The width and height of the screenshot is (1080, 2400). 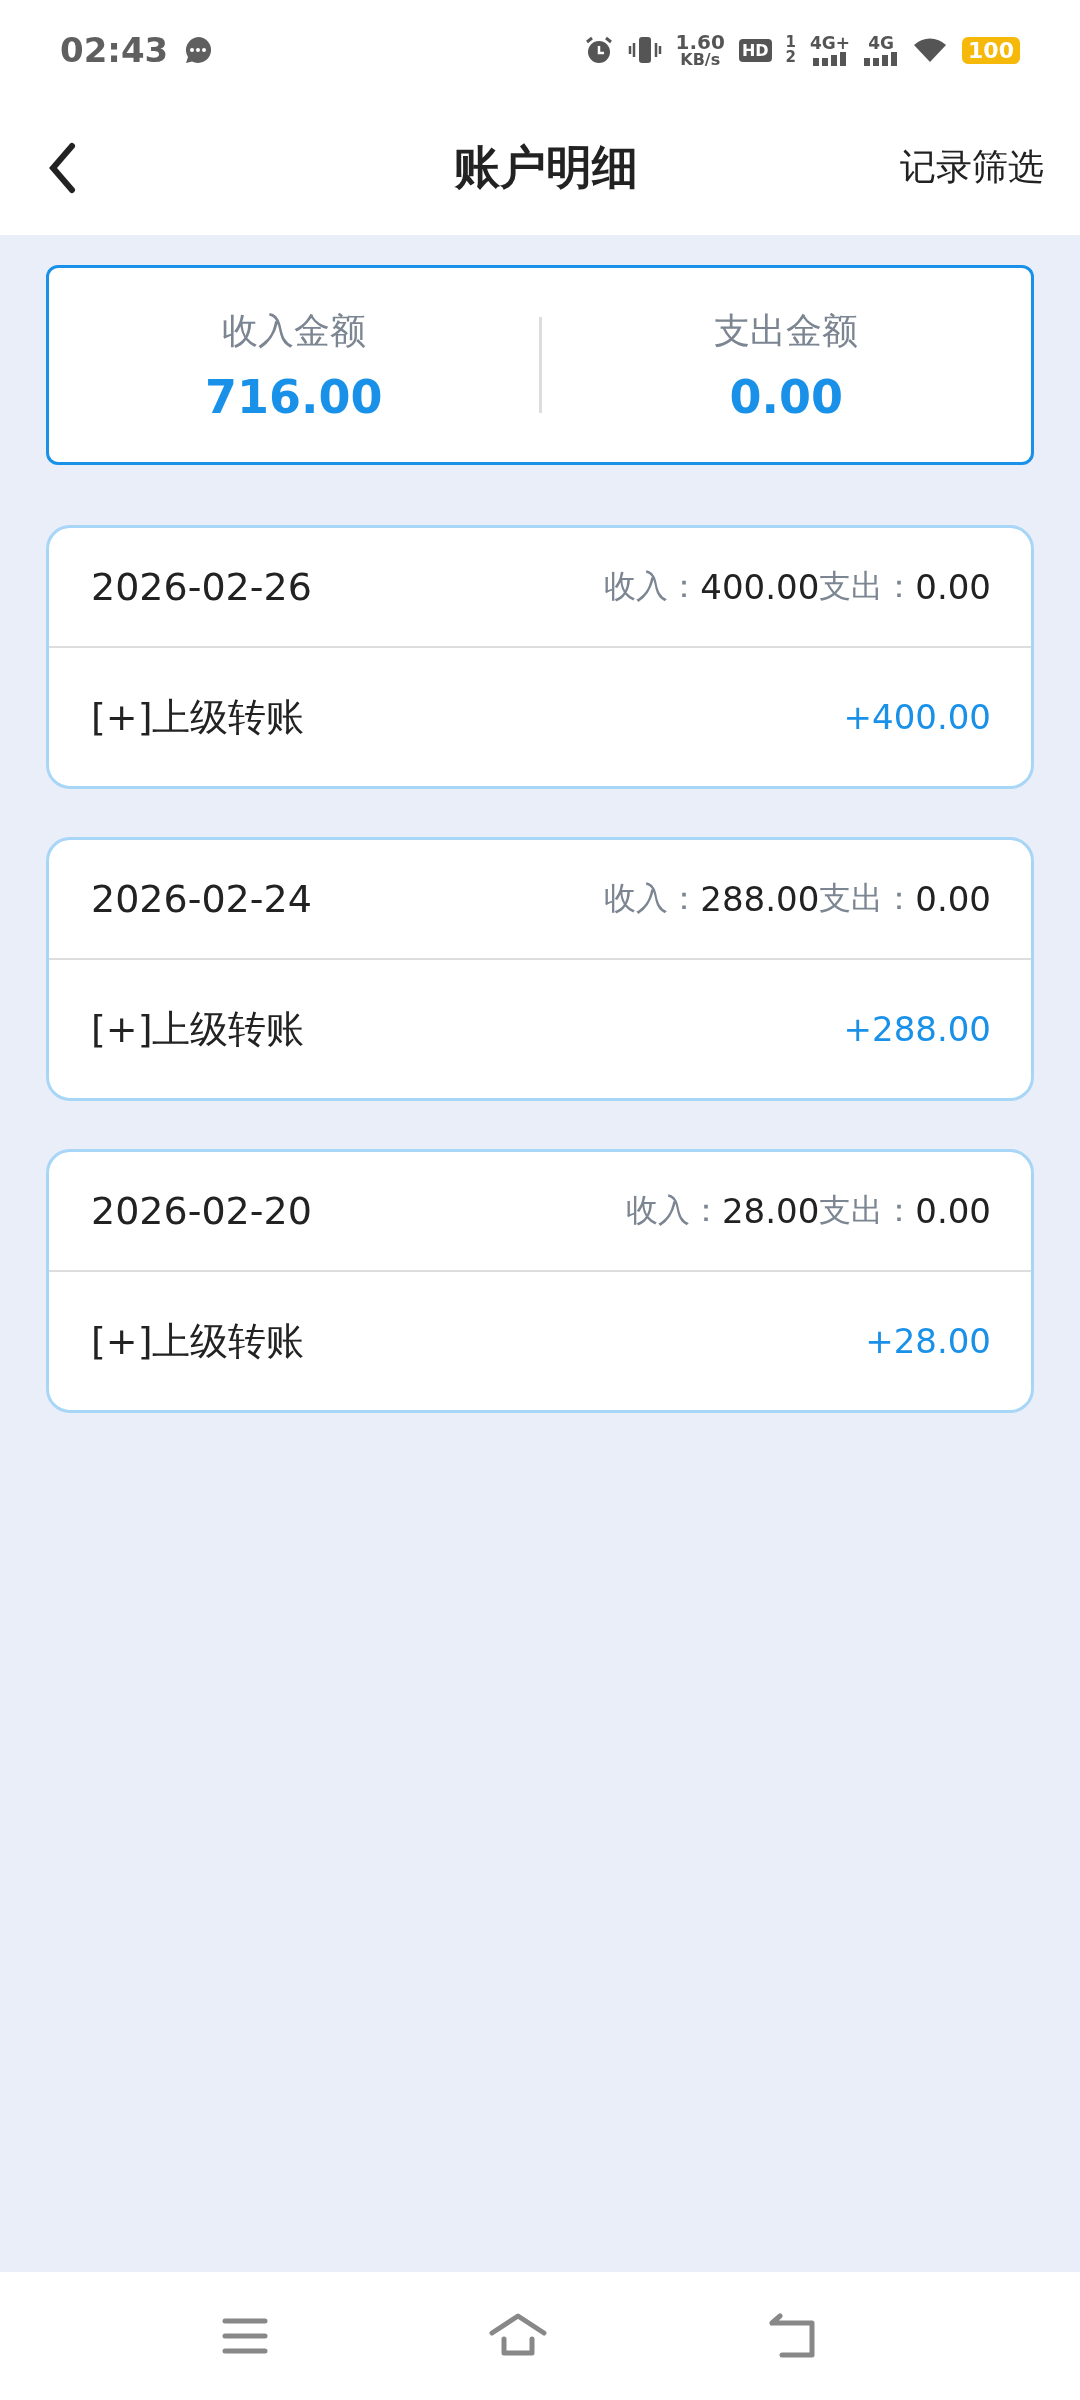 What do you see at coordinates (114, 50) in the screenshot?
I see `status-time: 02:43` at bounding box center [114, 50].